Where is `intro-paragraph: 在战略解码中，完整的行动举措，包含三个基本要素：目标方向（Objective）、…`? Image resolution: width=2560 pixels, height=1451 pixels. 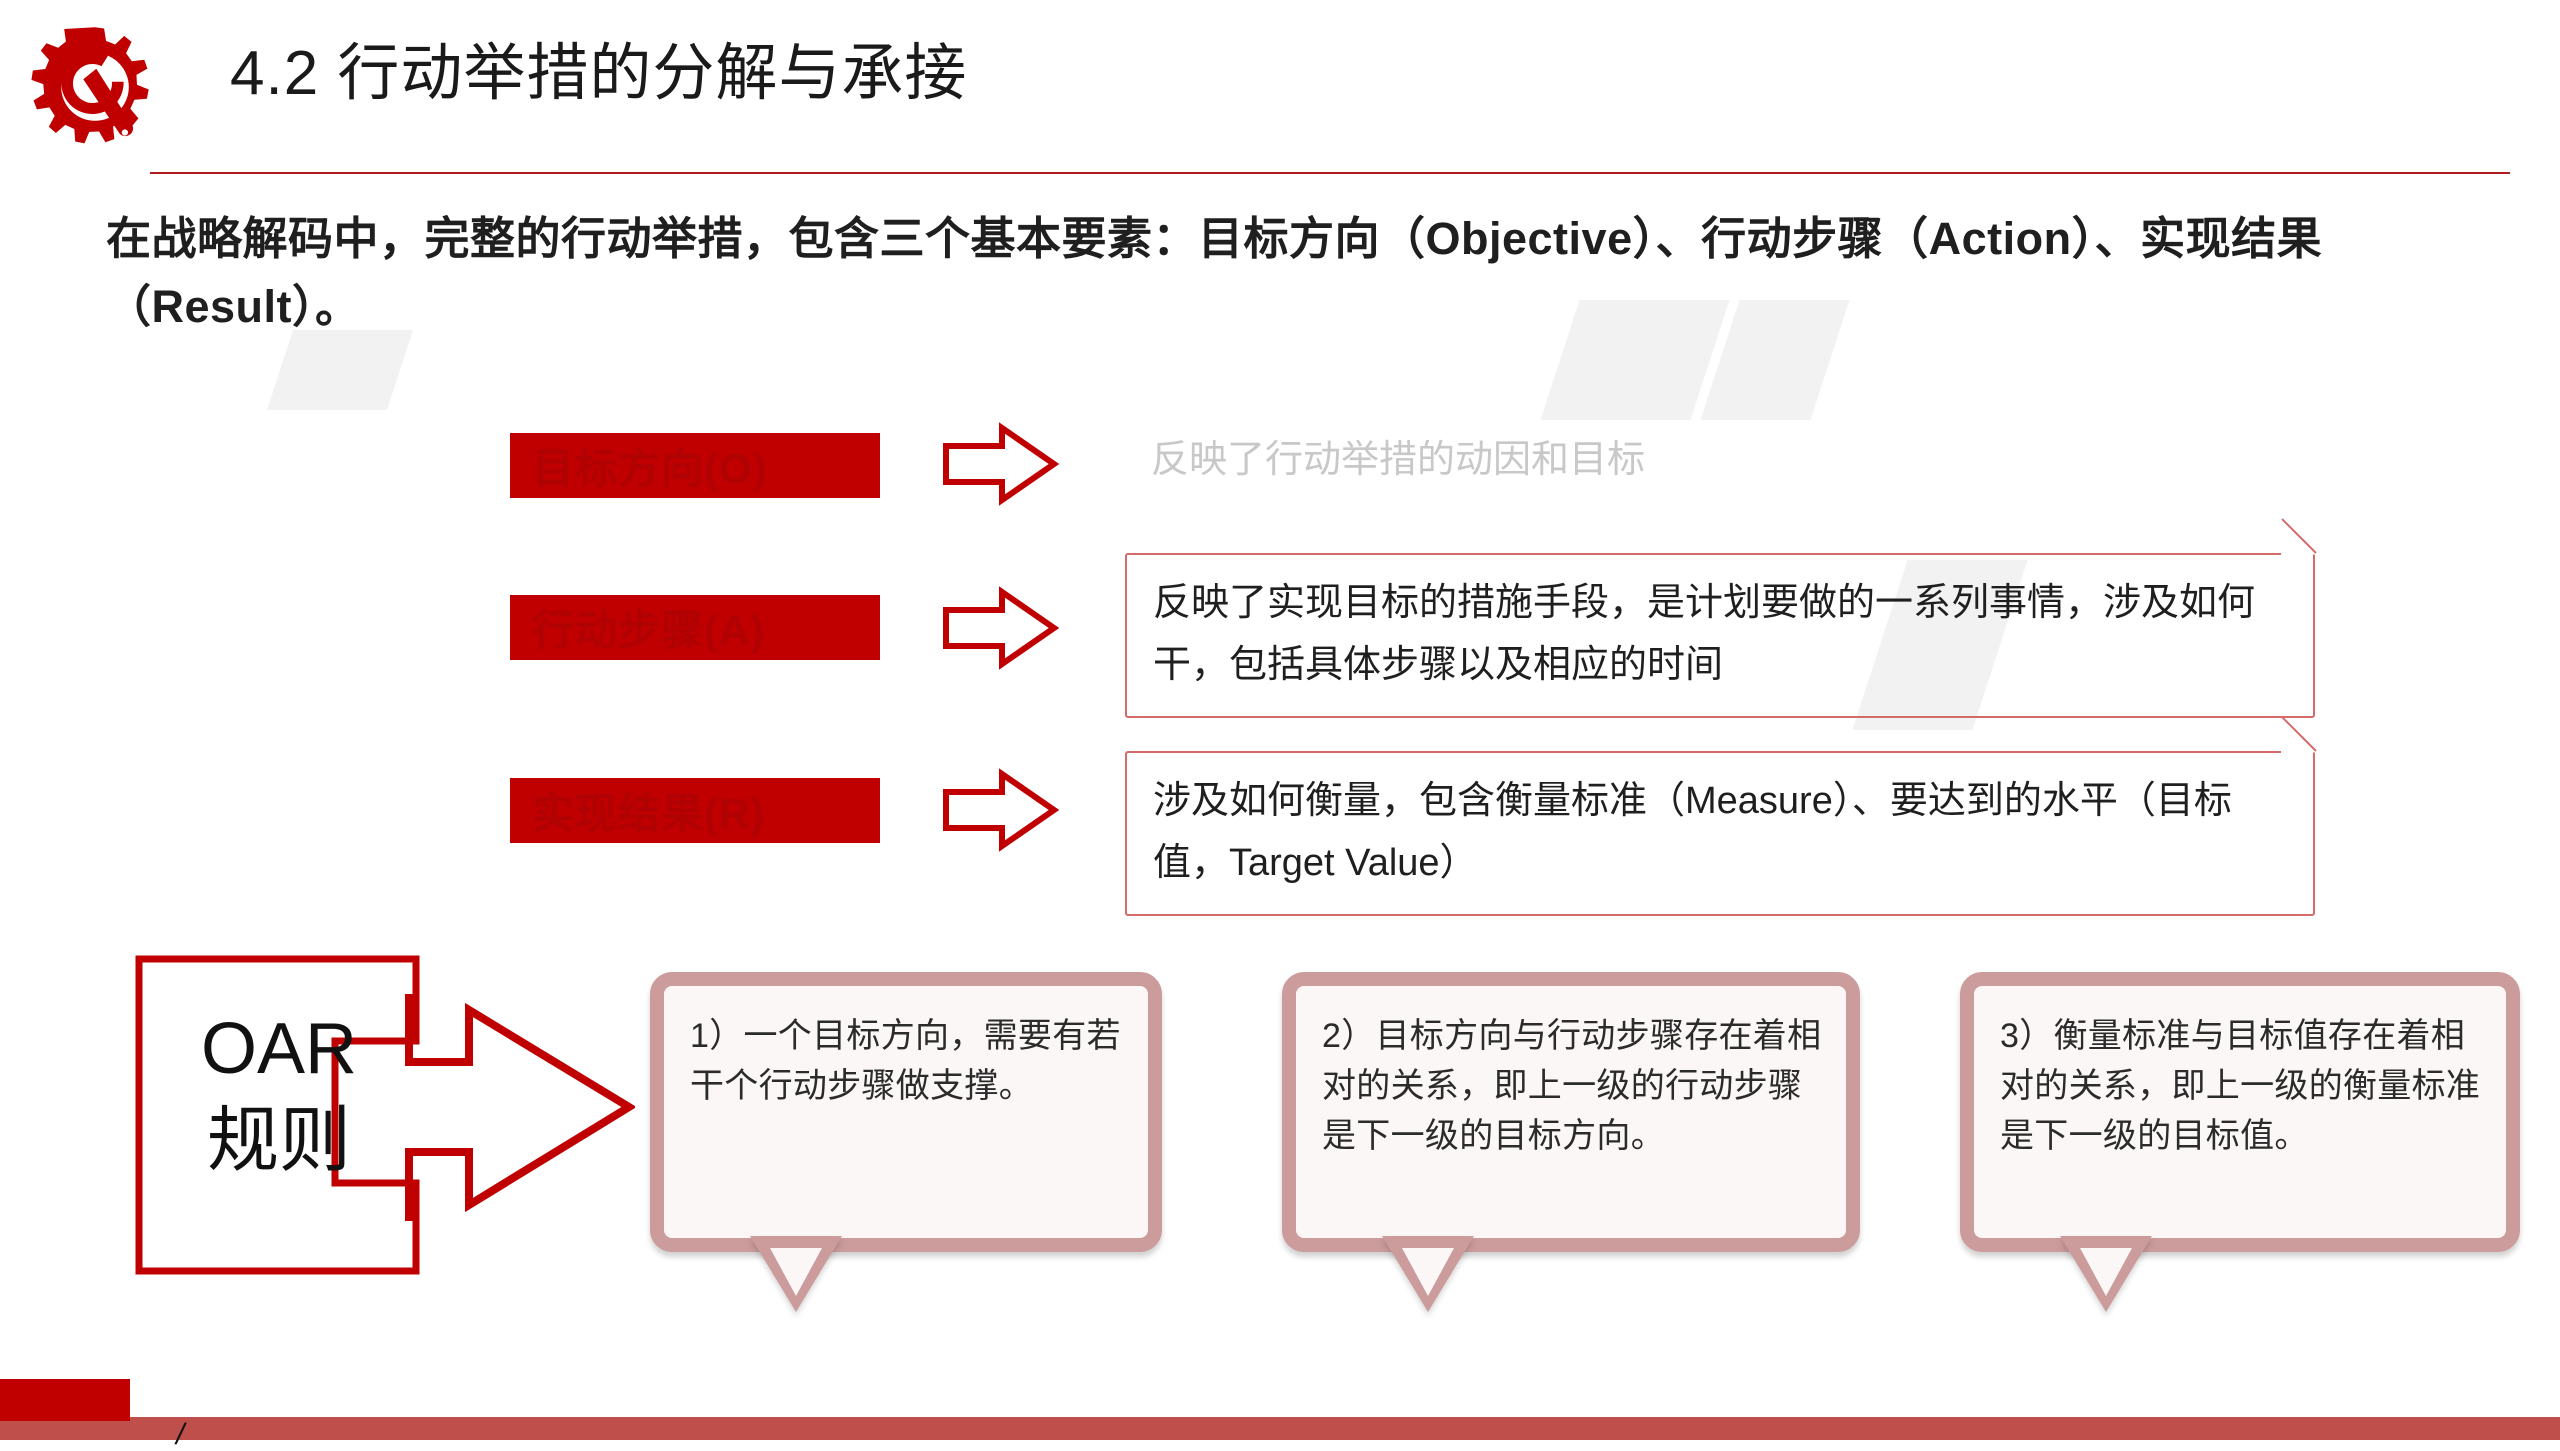
intro-paragraph: 在战略解码中，完整的行动举措，包含三个基本要素：目标方向（Objective）、… is located at coordinates (1214, 273).